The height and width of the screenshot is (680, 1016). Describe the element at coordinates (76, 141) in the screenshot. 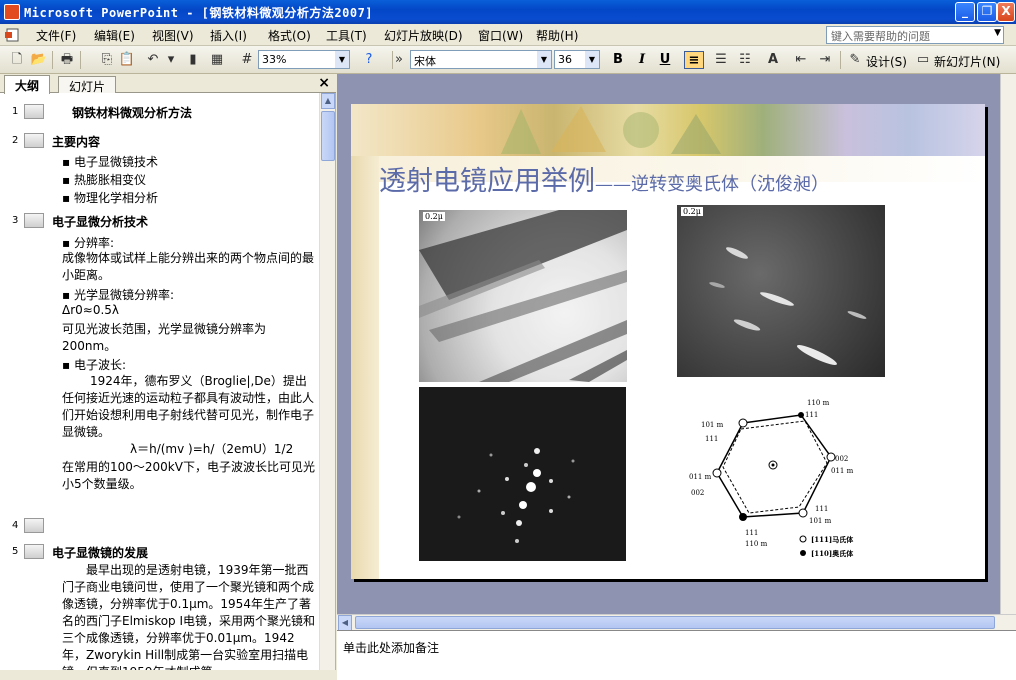

I see `slide-title: 主要内容` at that location.